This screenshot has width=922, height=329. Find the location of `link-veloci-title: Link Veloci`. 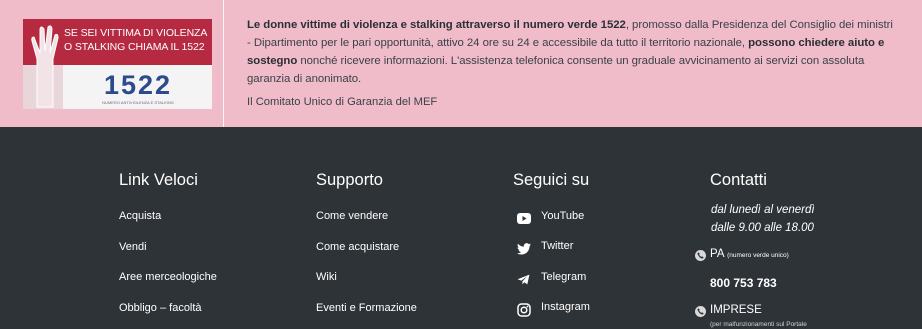

link-veloci-title: Link Veloci is located at coordinates (158, 180).